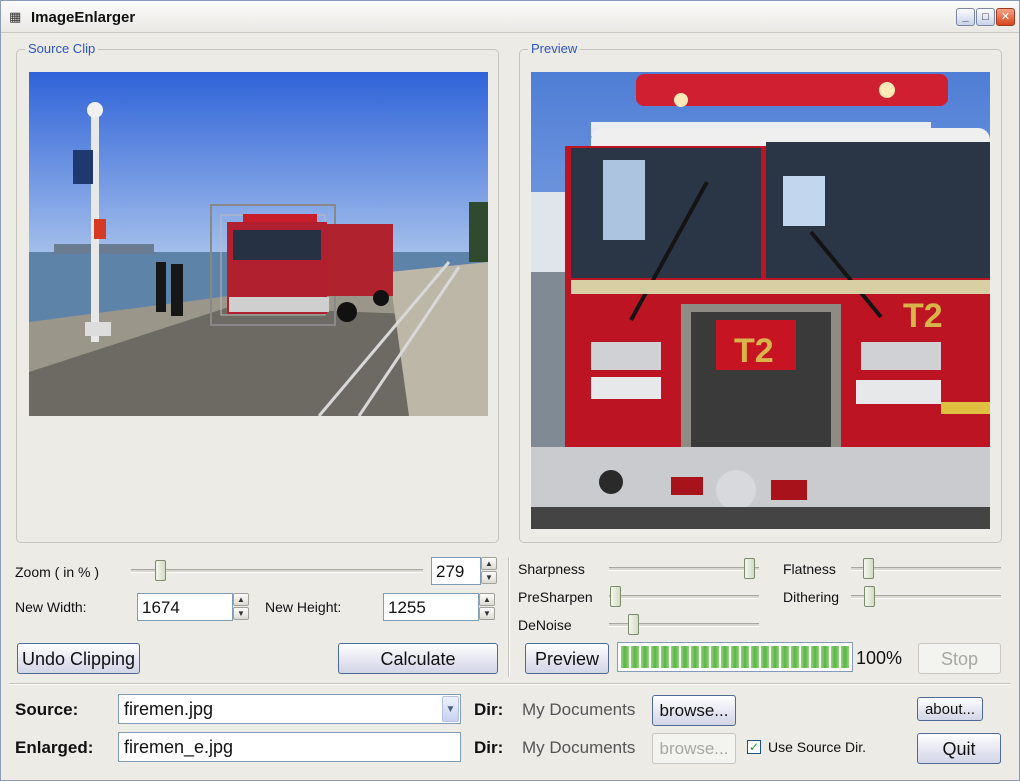 The height and width of the screenshot is (781, 1020). I want to click on new-height-label: New Height:, so click(303, 607).